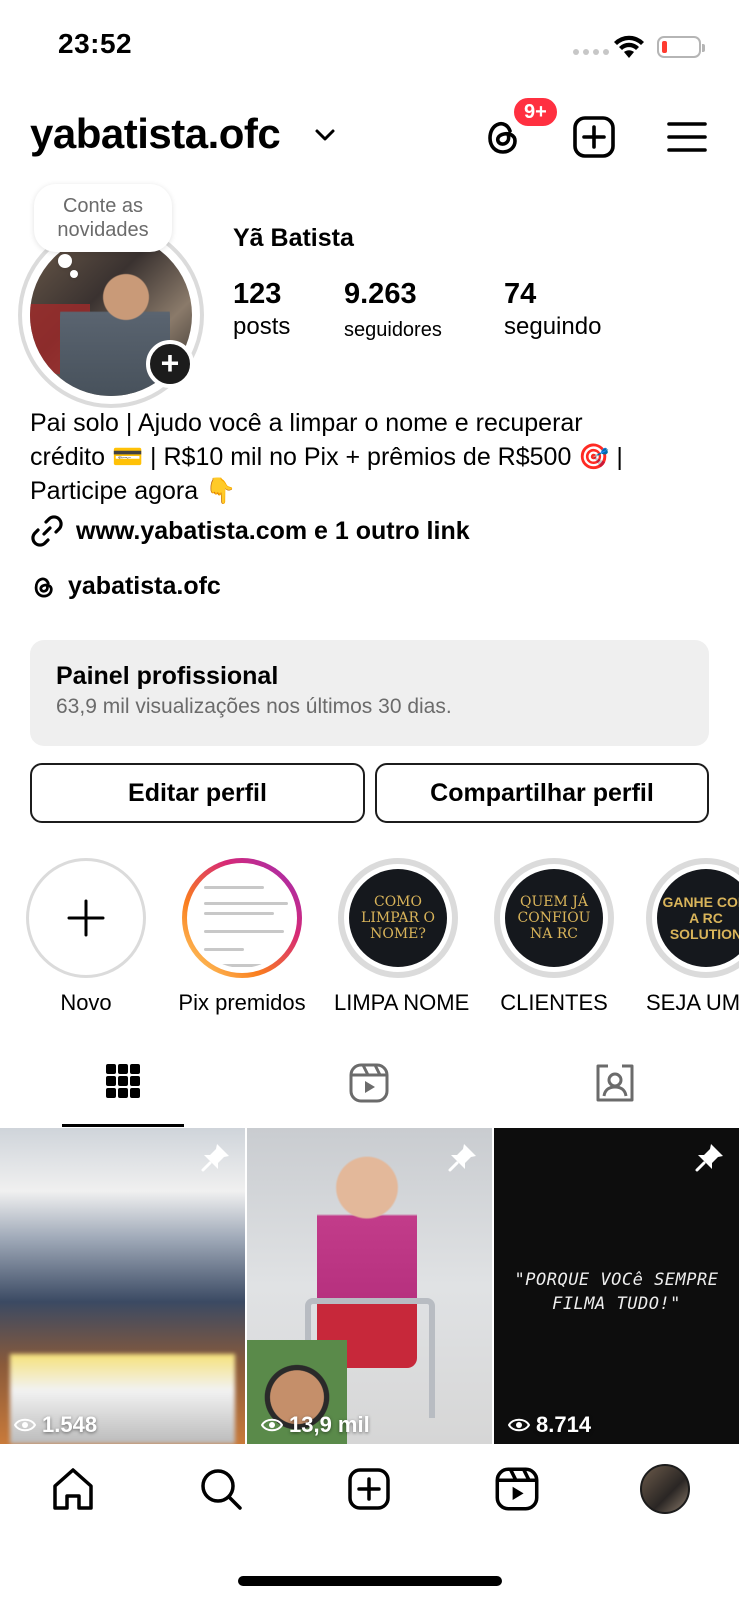 This screenshot has height=1600, width=739. I want to click on post-tile: 1.548, so click(122, 1286).